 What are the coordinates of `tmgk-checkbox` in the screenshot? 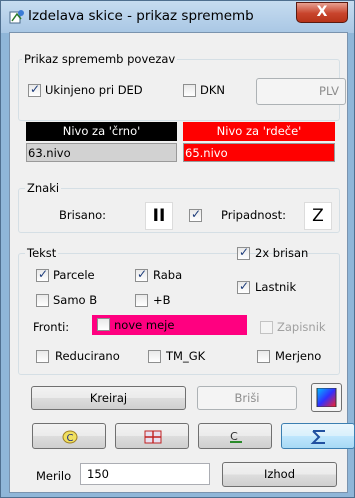 It's located at (154, 356).